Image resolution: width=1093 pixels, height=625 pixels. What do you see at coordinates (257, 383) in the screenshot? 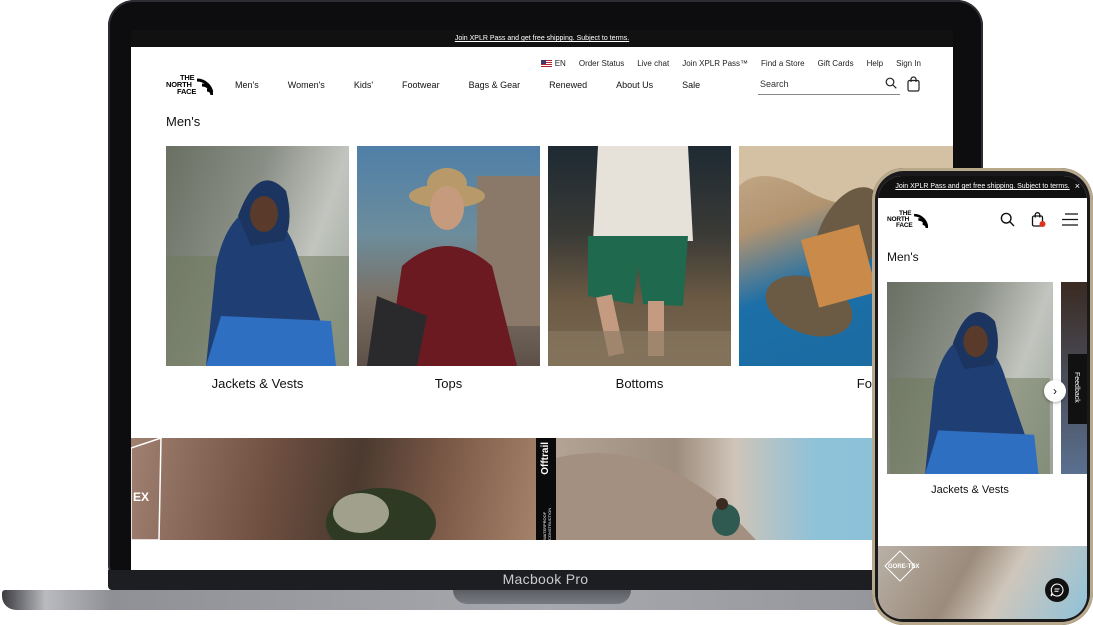
I see `category-label-jackets: Jackets & Vests` at bounding box center [257, 383].